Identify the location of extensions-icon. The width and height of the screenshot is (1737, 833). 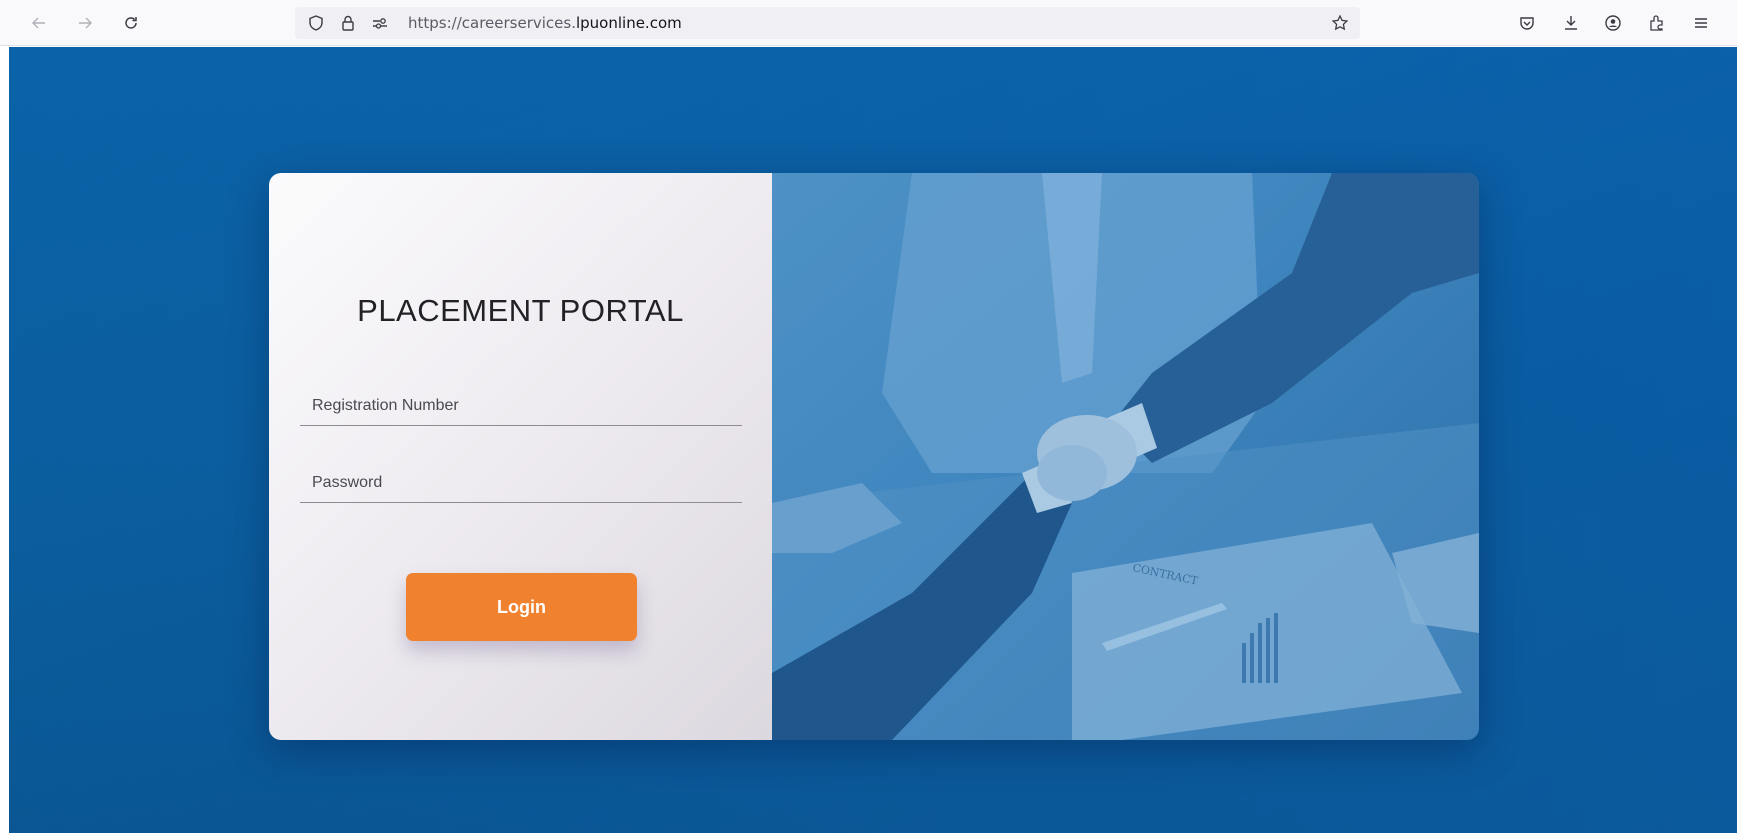
(1657, 23).